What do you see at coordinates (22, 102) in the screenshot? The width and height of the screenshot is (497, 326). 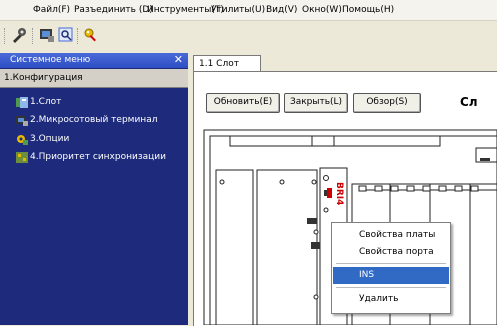 I see `slot-icon` at bounding box center [22, 102].